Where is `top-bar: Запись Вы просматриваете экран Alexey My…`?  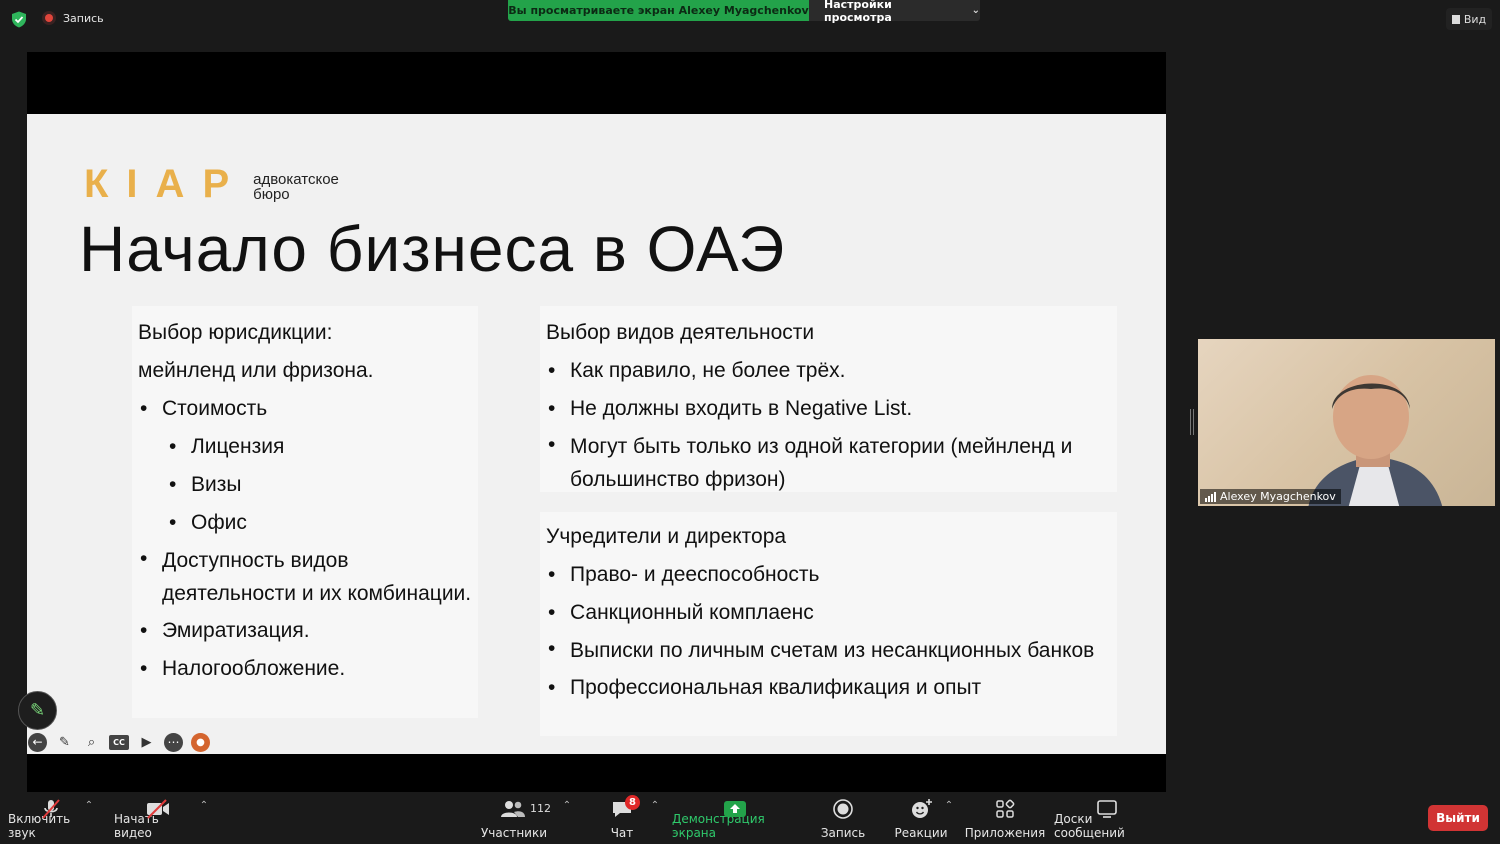 top-bar: Запись Вы просматриваете экран Alexey My… is located at coordinates (750, 19).